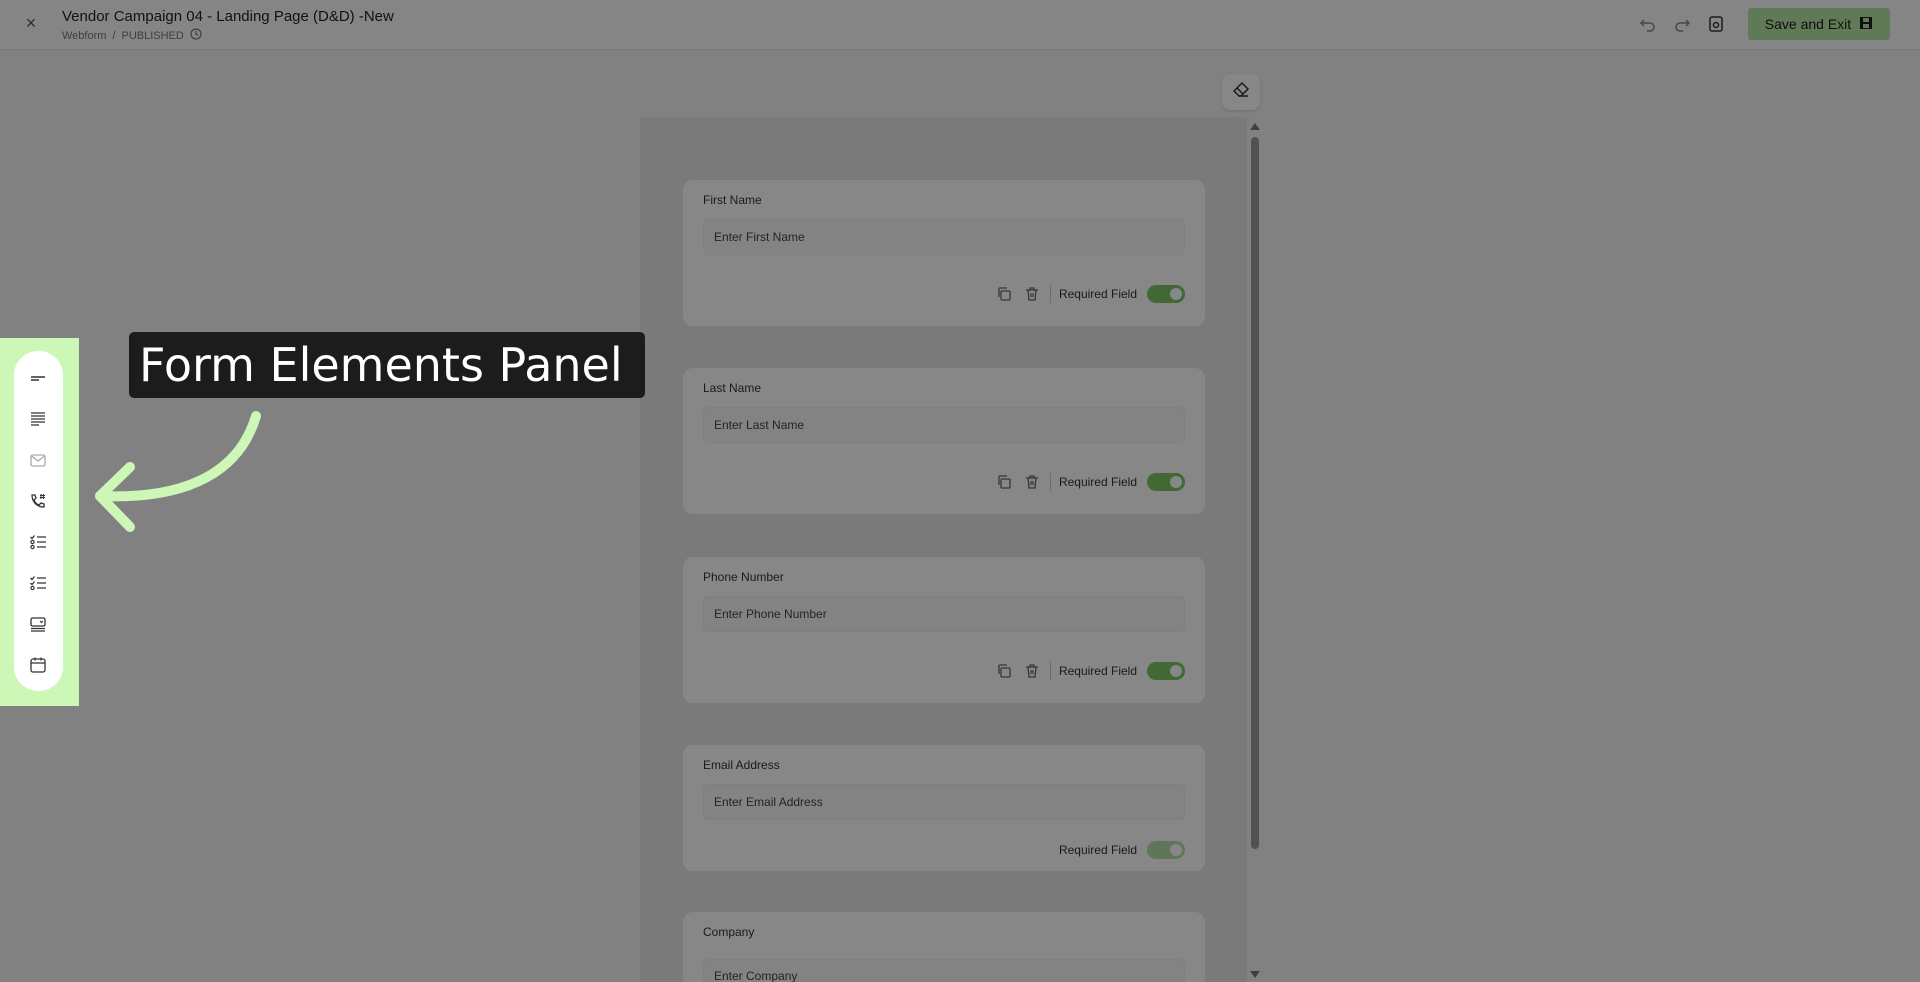  Describe the element at coordinates (944, 425) in the screenshot. I see `last-name-input: Enter Last Name` at that location.